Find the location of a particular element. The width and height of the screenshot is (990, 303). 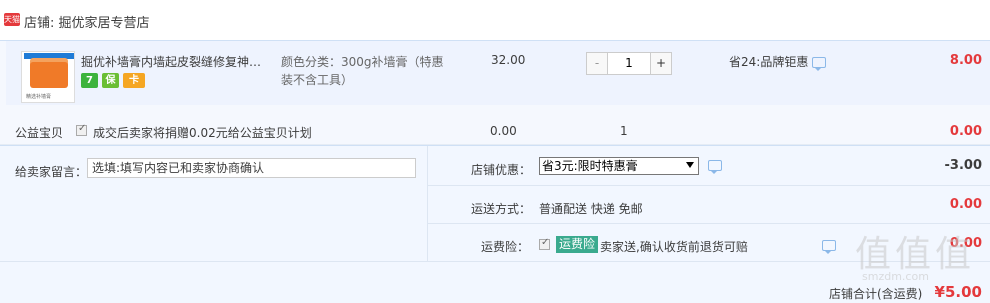

shipping-label: 运送方式： is located at coordinates (501, 209).